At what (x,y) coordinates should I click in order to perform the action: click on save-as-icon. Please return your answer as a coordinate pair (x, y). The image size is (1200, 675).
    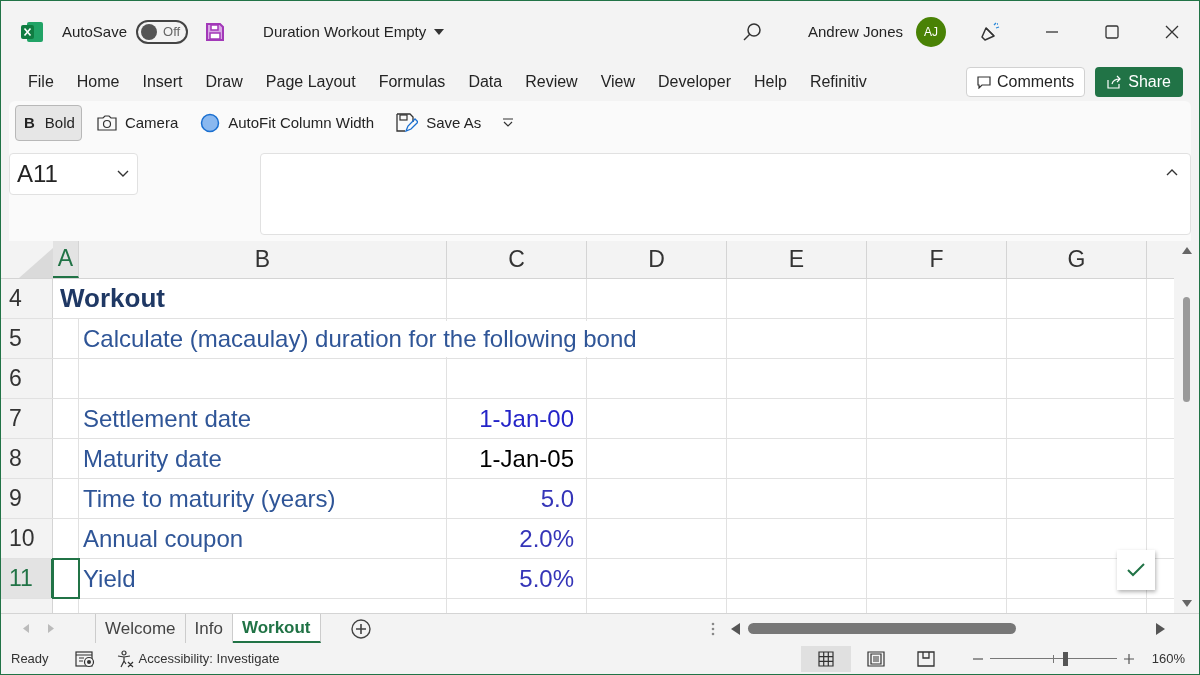
    Looking at the image, I should click on (407, 123).